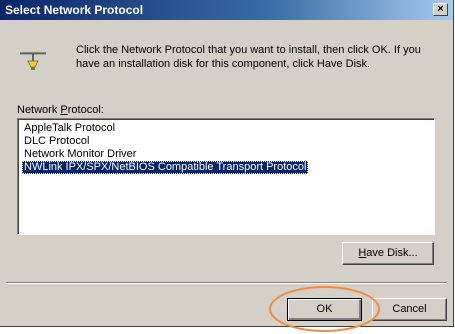 Image resolution: width=455 pixels, height=334 pixels. I want to click on list-item: Network Monitor Driver, so click(80, 154).